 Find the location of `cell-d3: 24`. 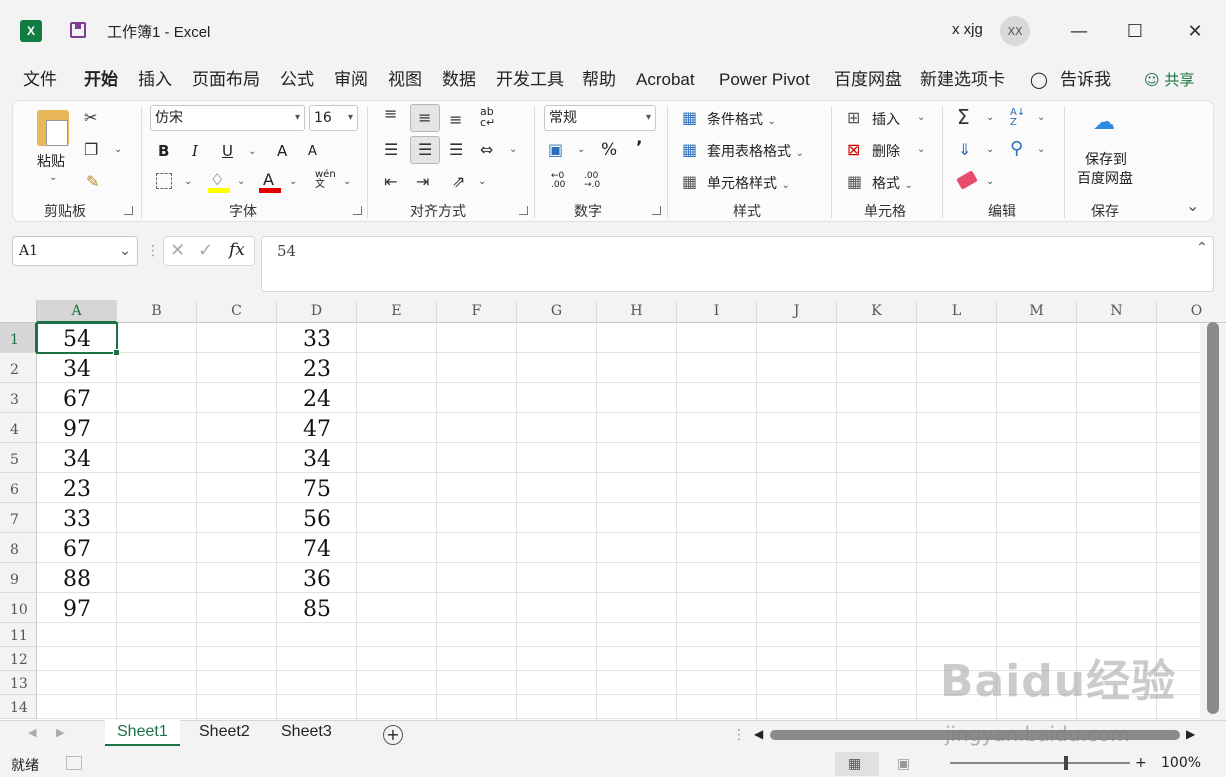

cell-d3: 24 is located at coordinates (317, 400).